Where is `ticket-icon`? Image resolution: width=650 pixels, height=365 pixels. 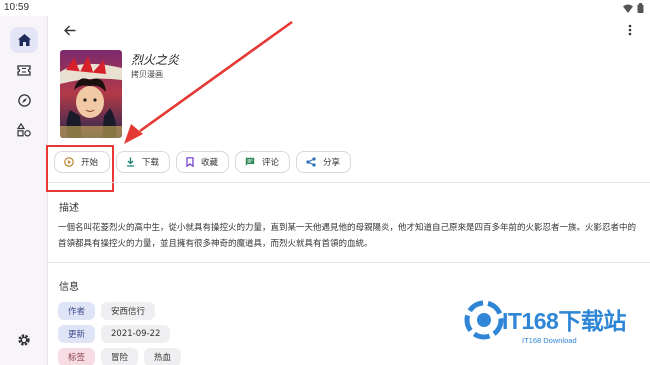
ticket-icon is located at coordinates (24, 70).